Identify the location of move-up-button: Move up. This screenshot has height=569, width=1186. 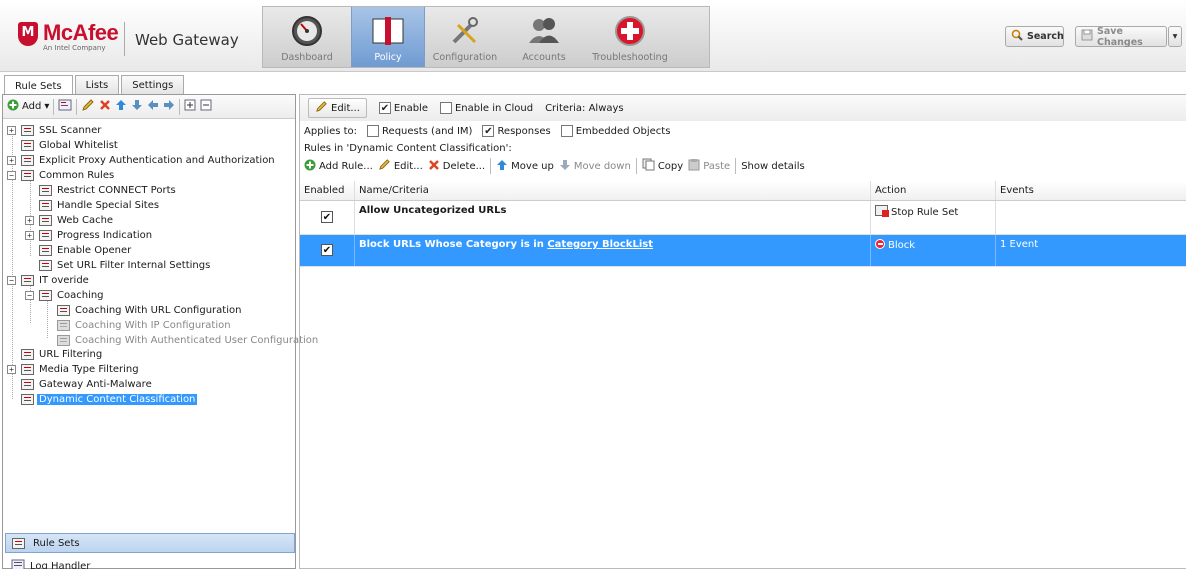
(525, 166).